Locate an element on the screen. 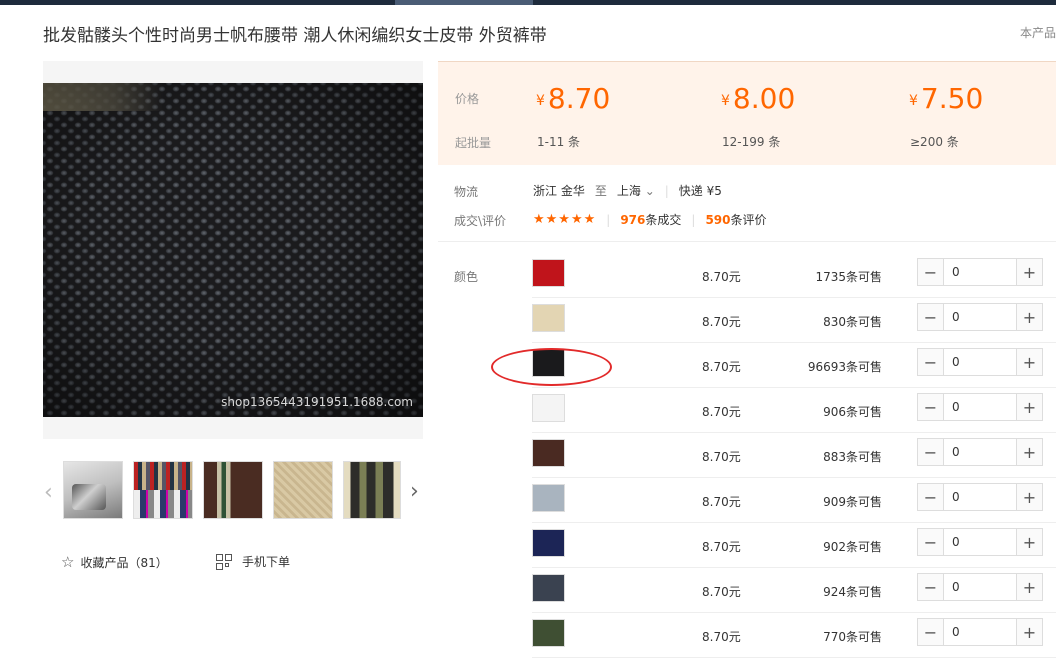 The width and height of the screenshot is (1056, 660). sku-stock: 770条可售 is located at coordinates (852, 637).